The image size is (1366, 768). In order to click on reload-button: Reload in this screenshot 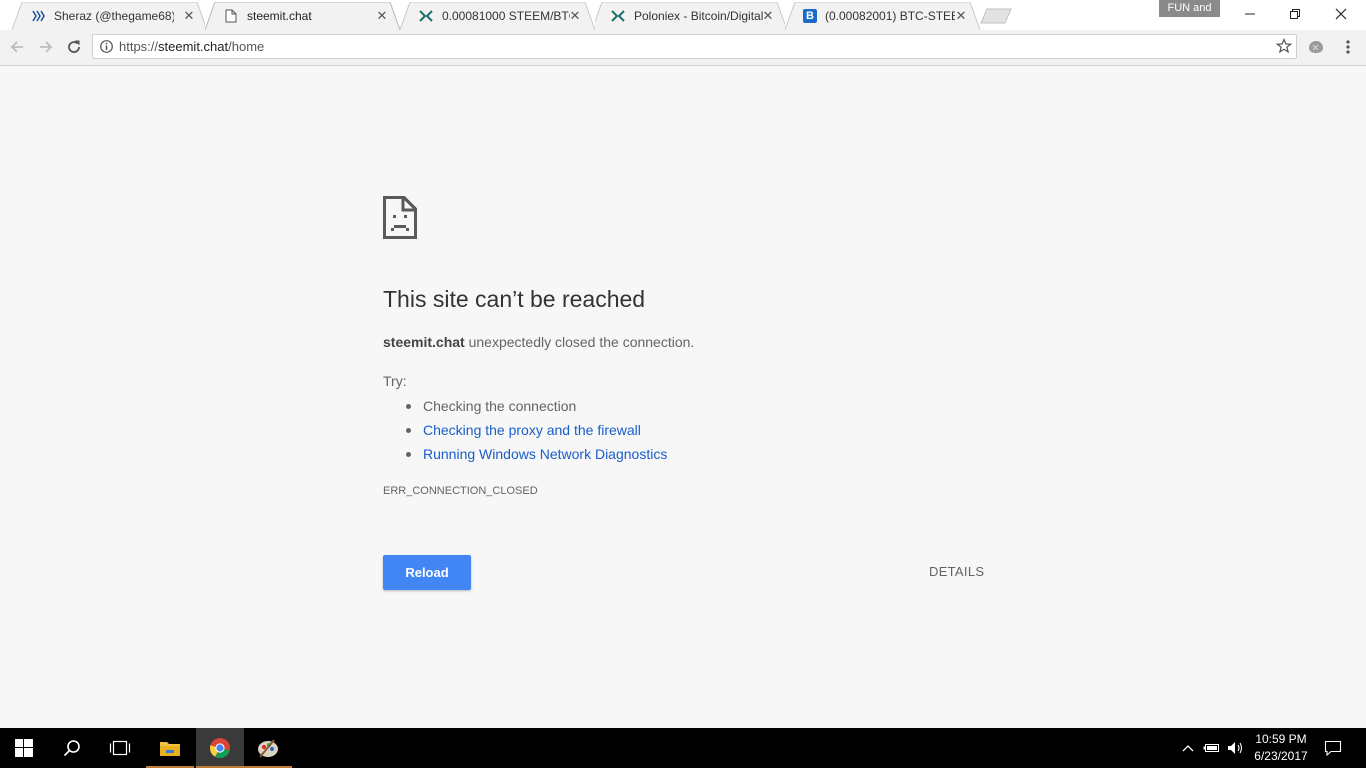, I will do `click(427, 572)`.